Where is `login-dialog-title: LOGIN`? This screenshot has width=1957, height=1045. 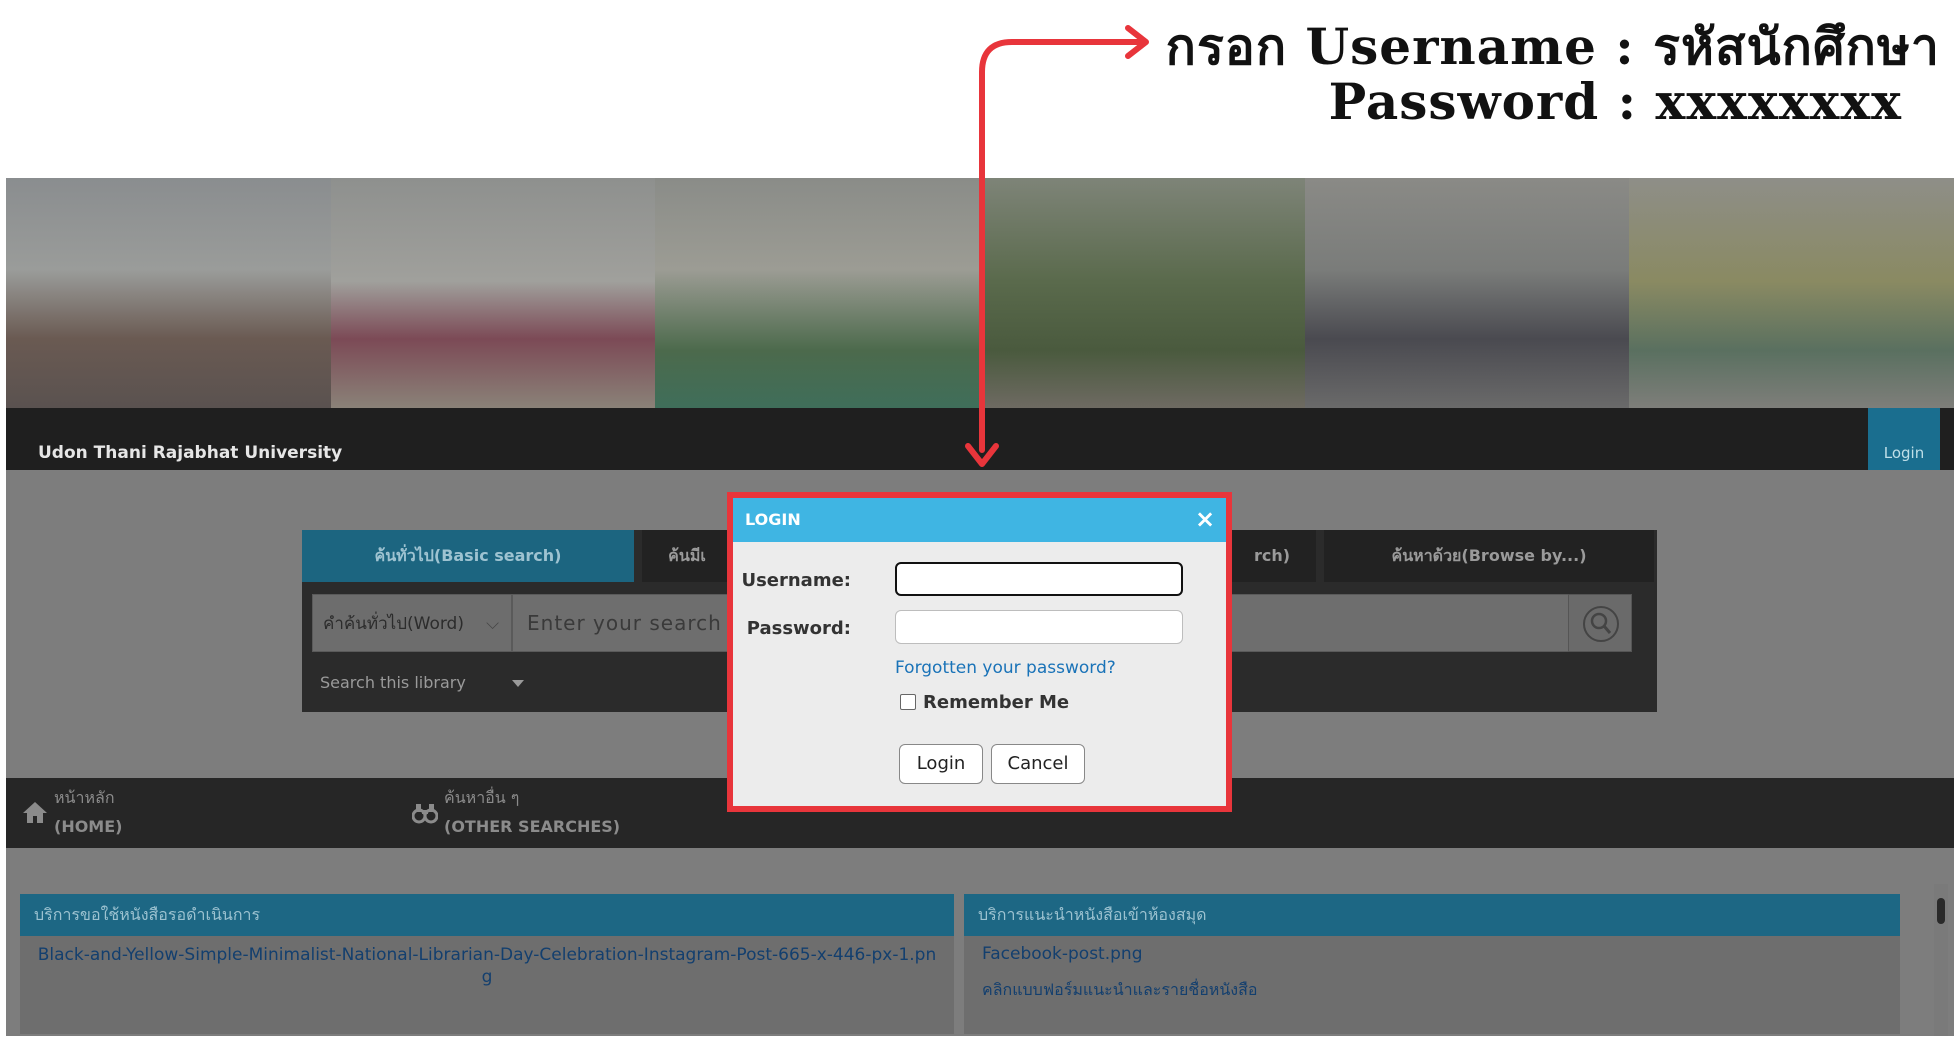
login-dialog-title: LOGIN is located at coordinates (773, 519).